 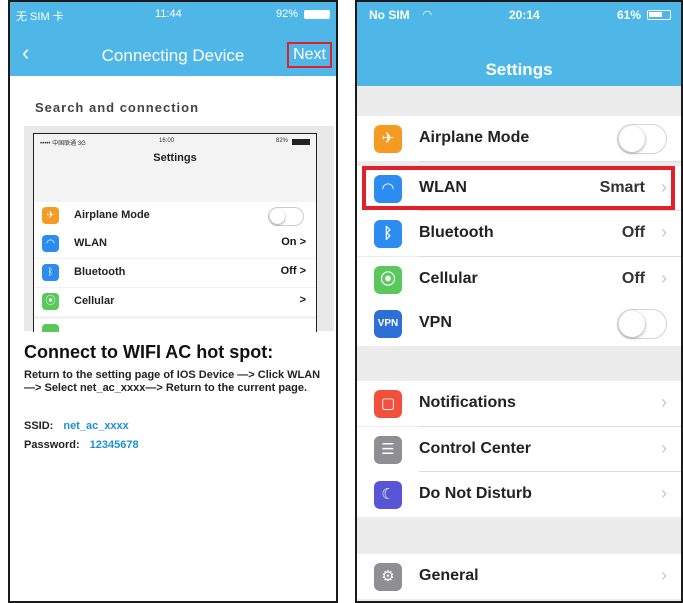 I want to click on section-title: Search and connection, so click(x=117, y=107).